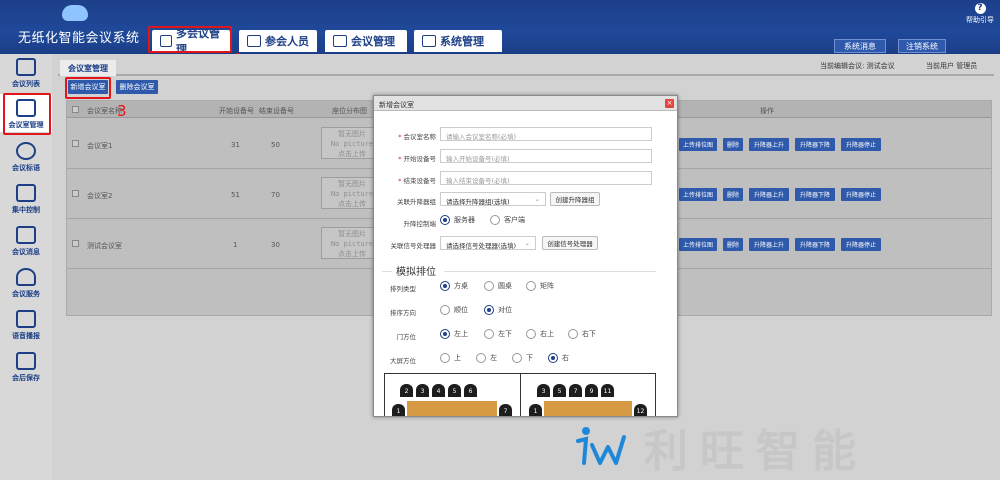 The width and height of the screenshot is (1000, 480). Describe the element at coordinates (438, 390) in the screenshot. I see `seat-icon: 4` at that location.